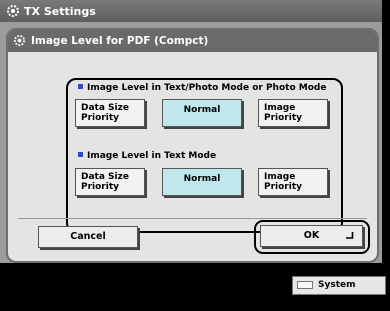 Image resolution: width=390 pixels, height=311 pixels. I want to click on photo-normal-button: Normal, so click(202, 113).